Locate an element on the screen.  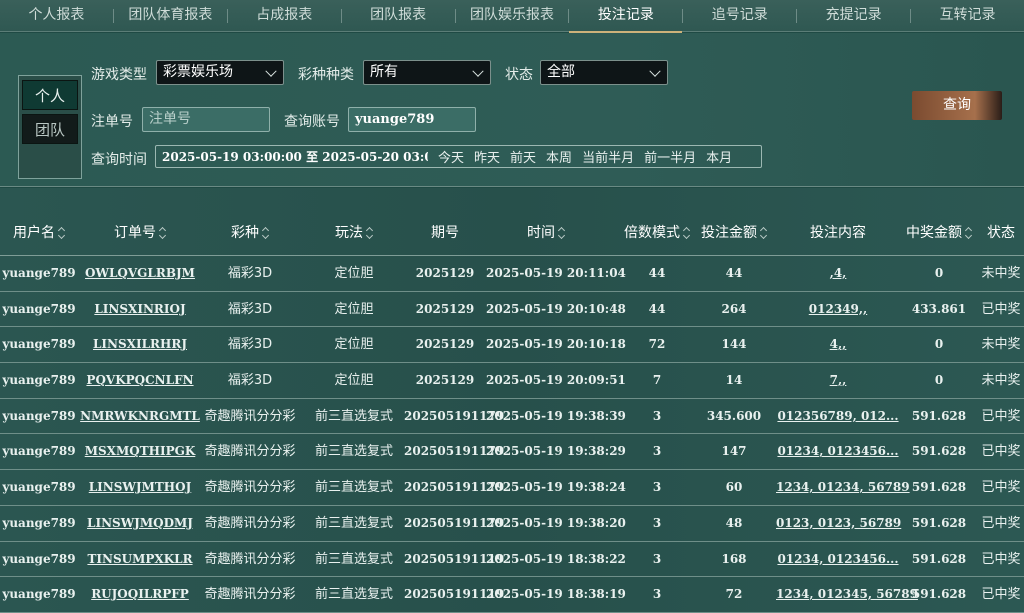
query-time-label: 查询时间 is located at coordinates (119, 160).